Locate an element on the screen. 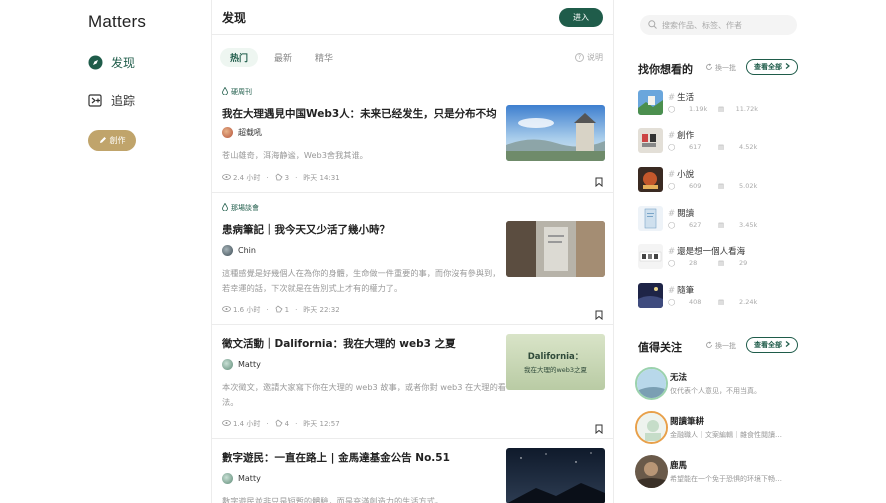 The height and width of the screenshot is (503, 886). search-input: 搜索作品、标签、作者 is located at coordinates (718, 25).